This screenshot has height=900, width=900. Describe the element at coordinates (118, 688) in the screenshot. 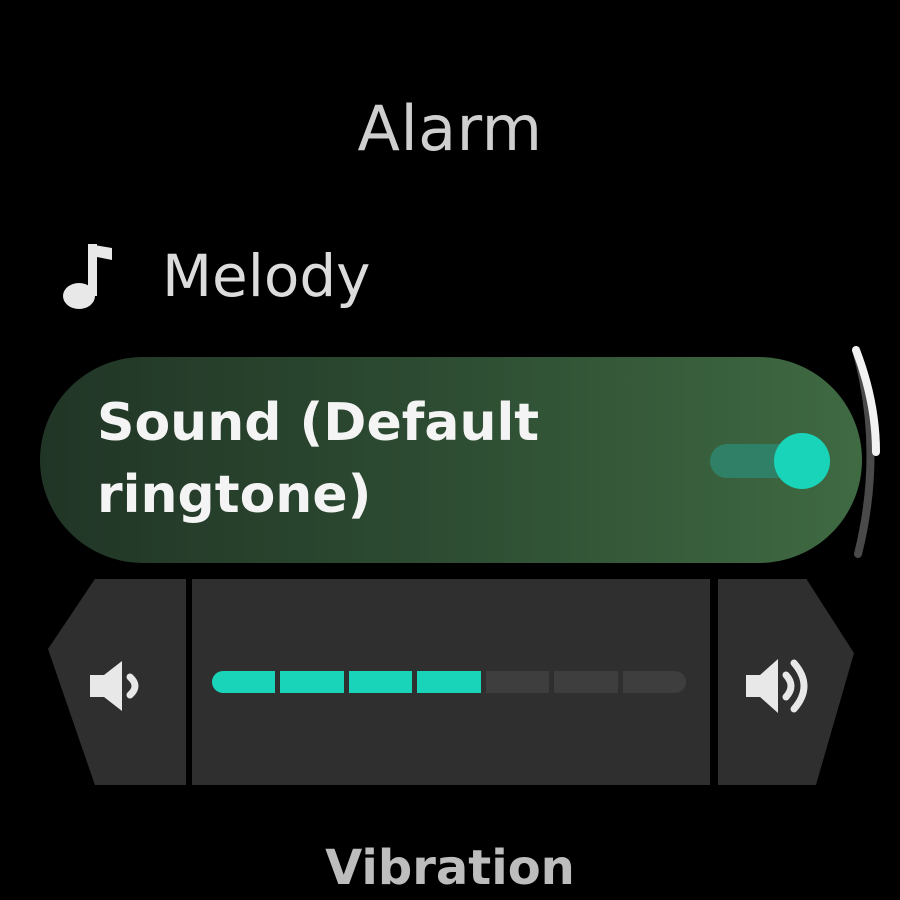

I see `volume-low-icon` at that location.